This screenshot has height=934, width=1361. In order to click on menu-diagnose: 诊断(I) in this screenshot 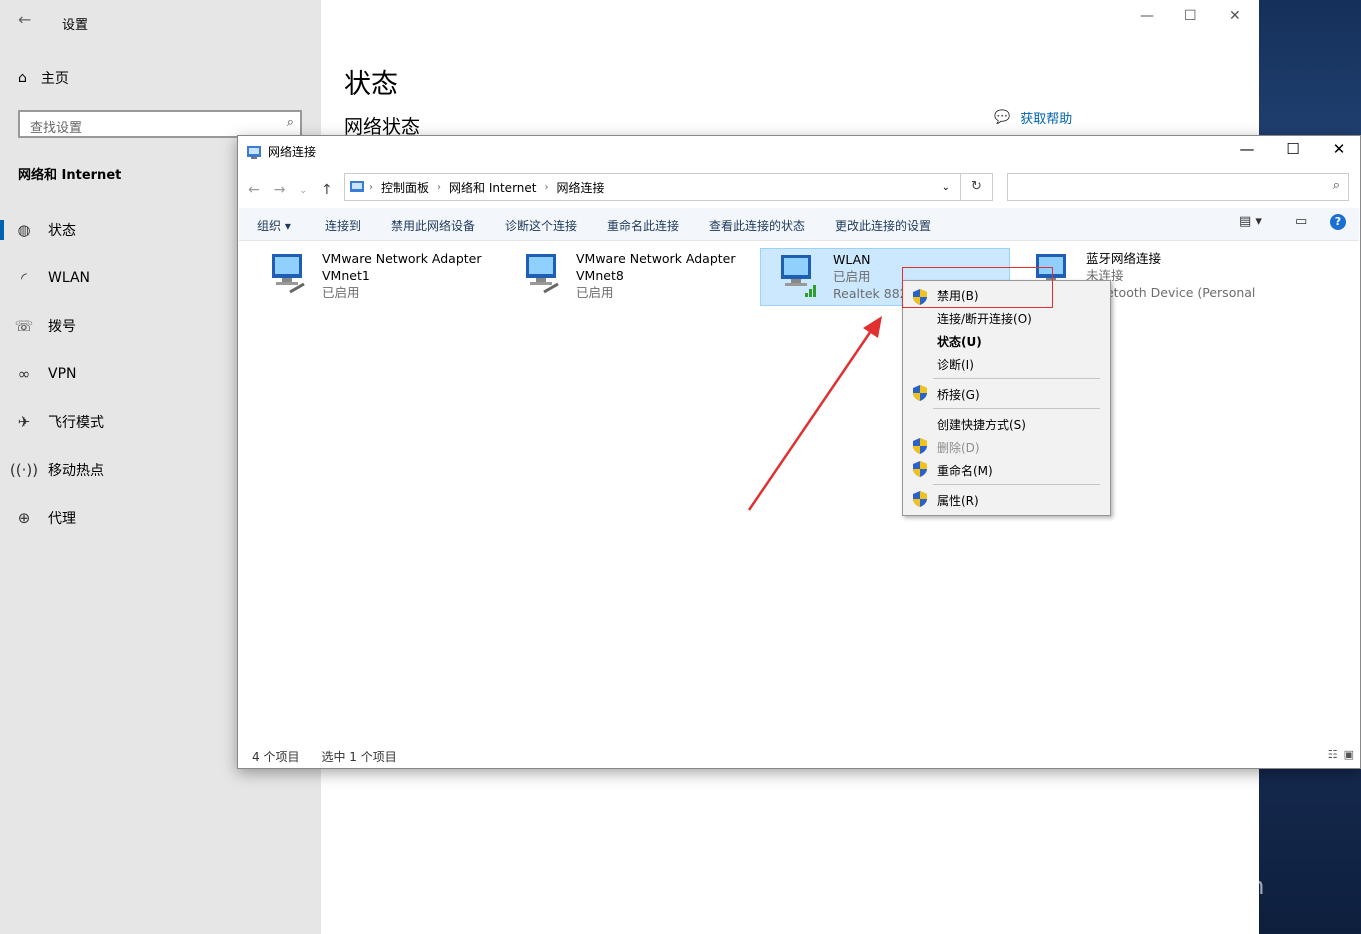, I will do `click(955, 364)`.